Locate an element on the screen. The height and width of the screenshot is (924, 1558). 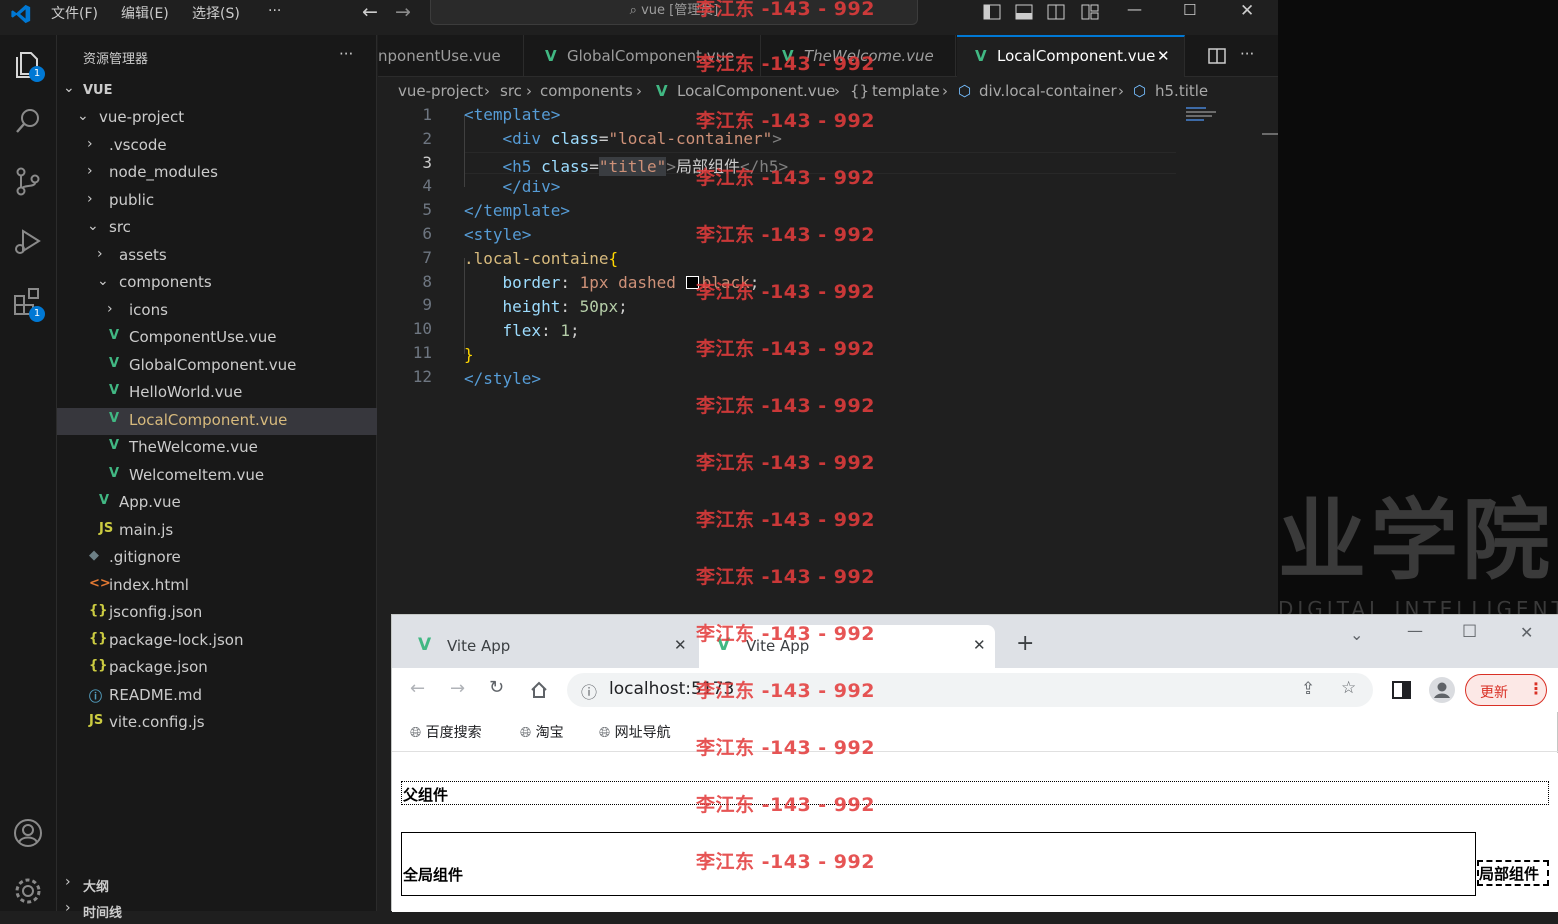
toggle-panel-icon is located at coordinates (1024, 12).